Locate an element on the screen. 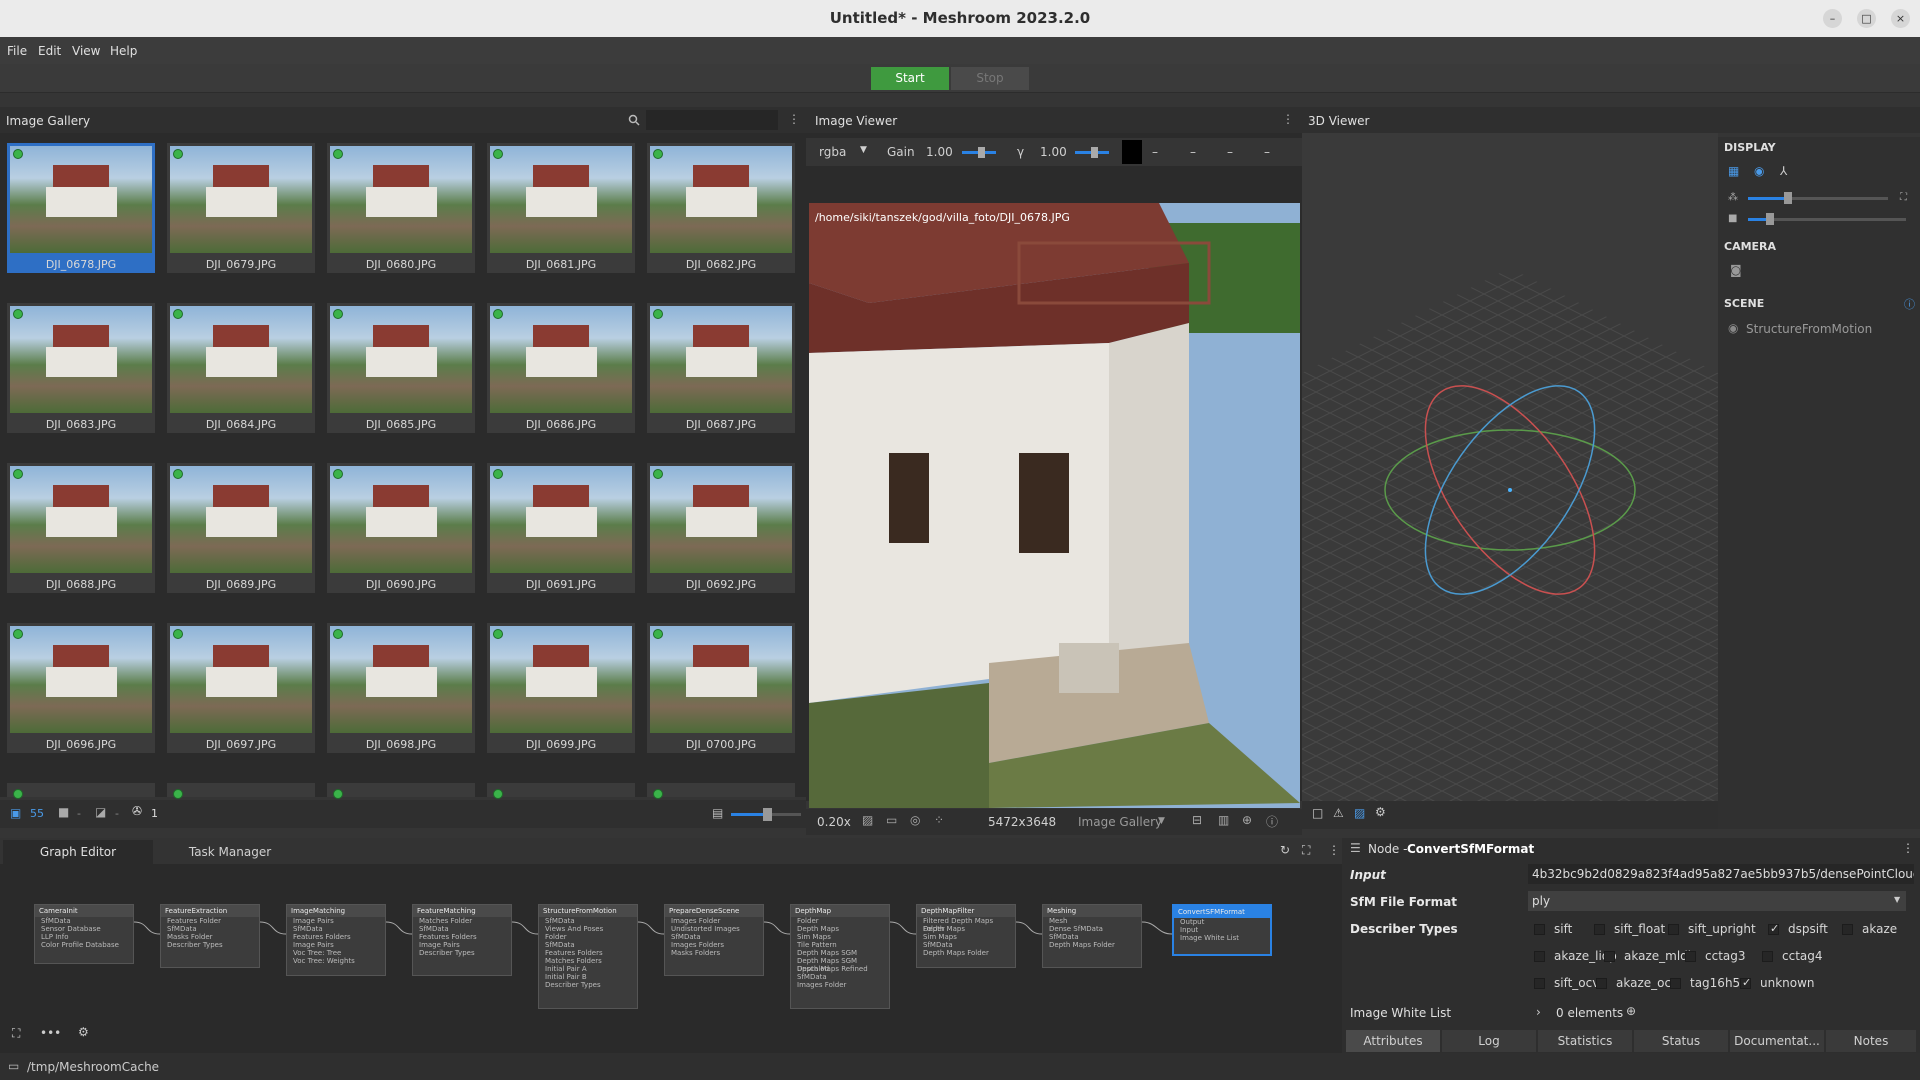 This screenshot has width=1920, height=1080. node-port: Input is located at coordinates (1222, 930).